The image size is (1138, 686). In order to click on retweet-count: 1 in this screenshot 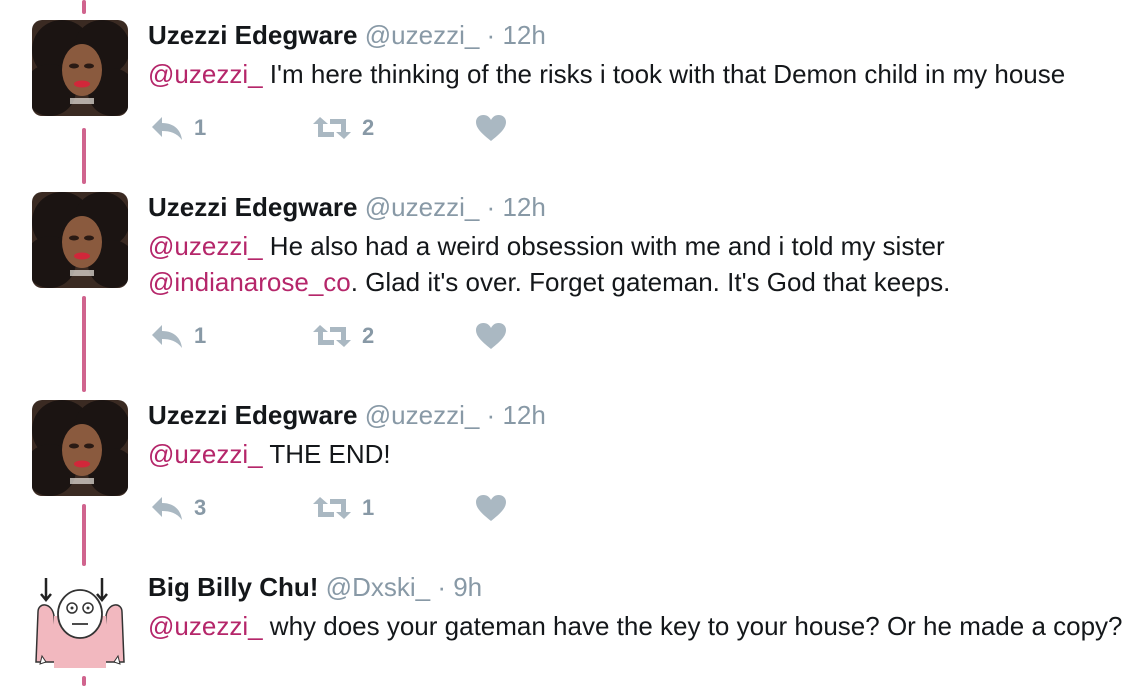, I will do `click(368, 507)`.